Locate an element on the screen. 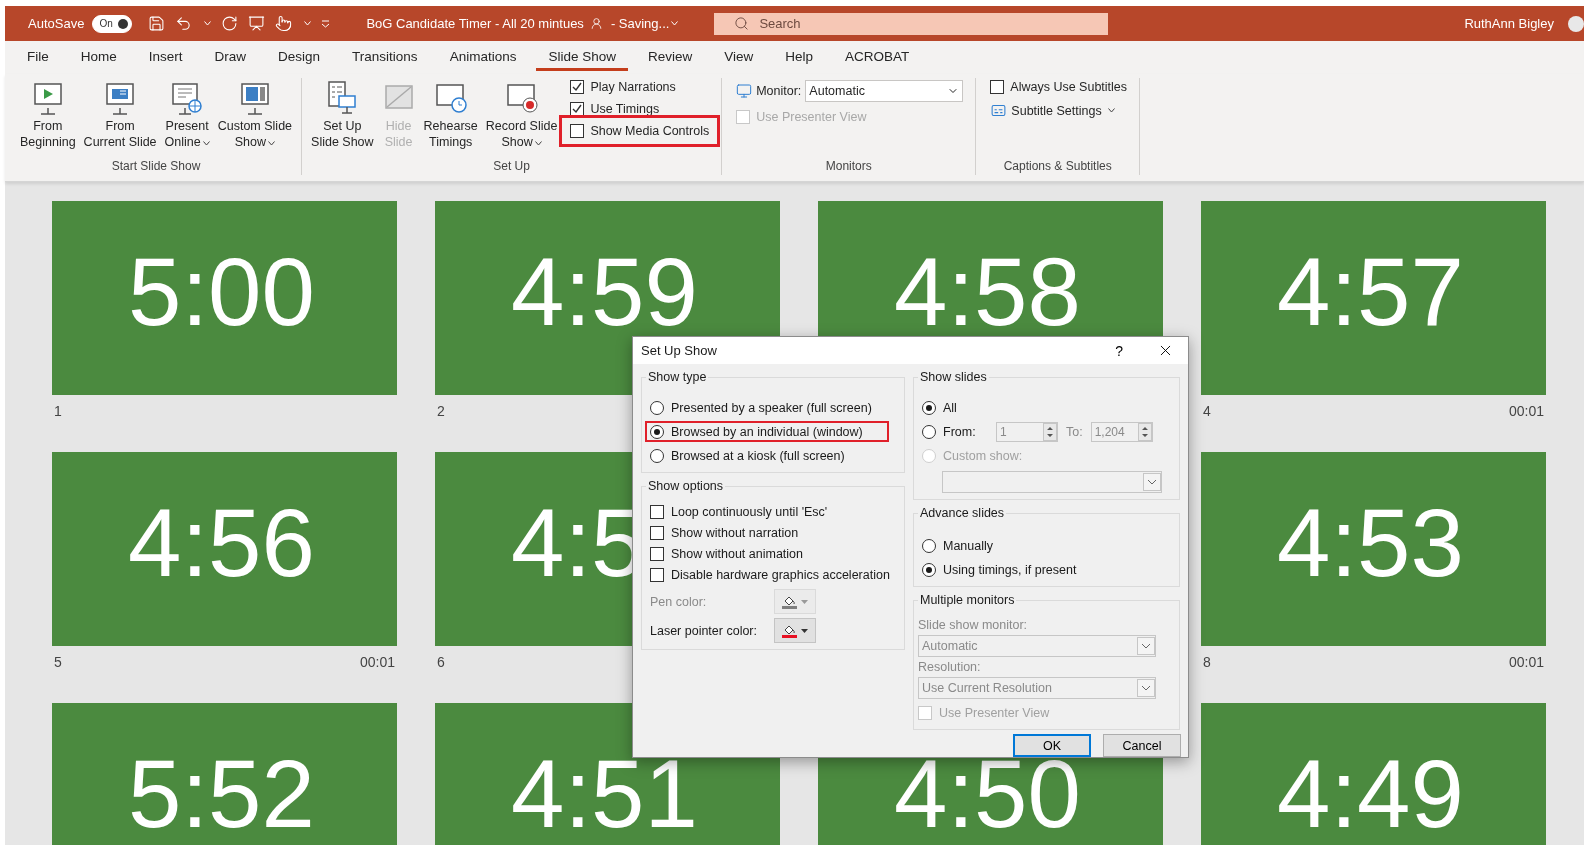 The height and width of the screenshot is (853, 1584). menu-tab: Design is located at coordinates (299, 58).